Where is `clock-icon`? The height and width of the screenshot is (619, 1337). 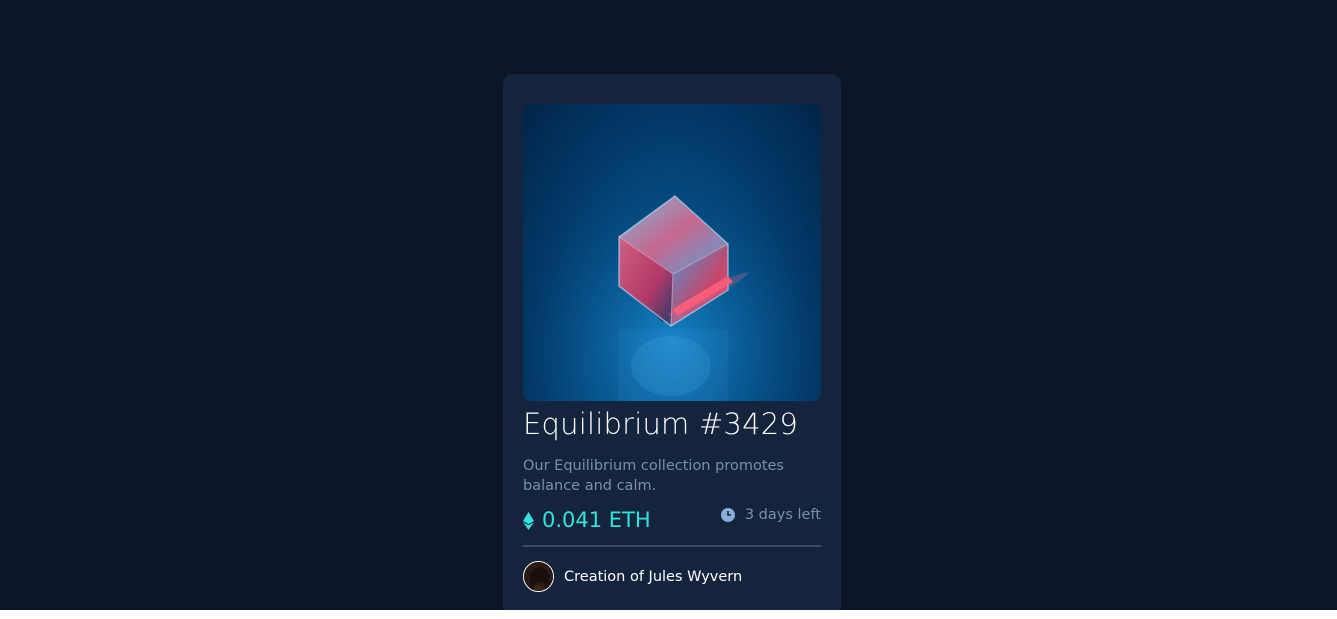 clock-icon is located at coordinates (727, 515).